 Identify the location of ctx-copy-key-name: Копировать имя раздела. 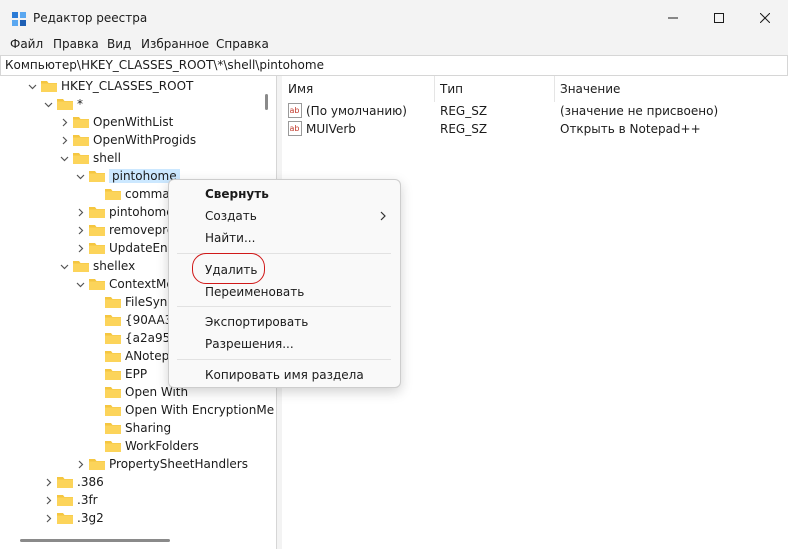
(284, 375).